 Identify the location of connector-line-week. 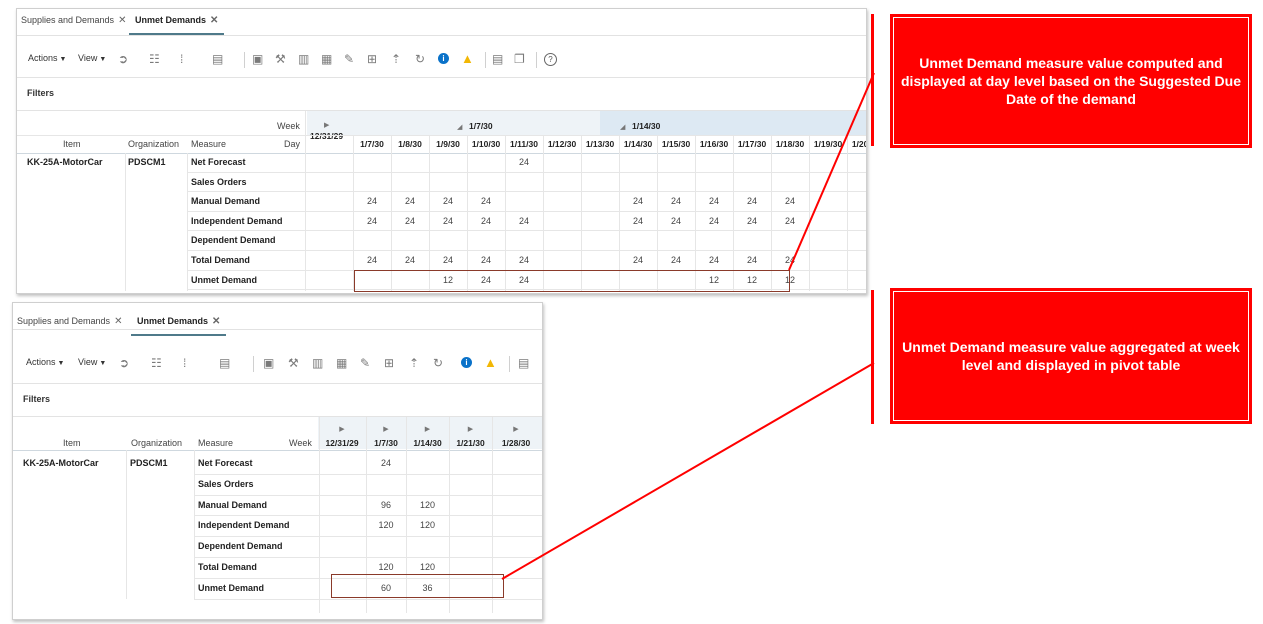
(688, 471).